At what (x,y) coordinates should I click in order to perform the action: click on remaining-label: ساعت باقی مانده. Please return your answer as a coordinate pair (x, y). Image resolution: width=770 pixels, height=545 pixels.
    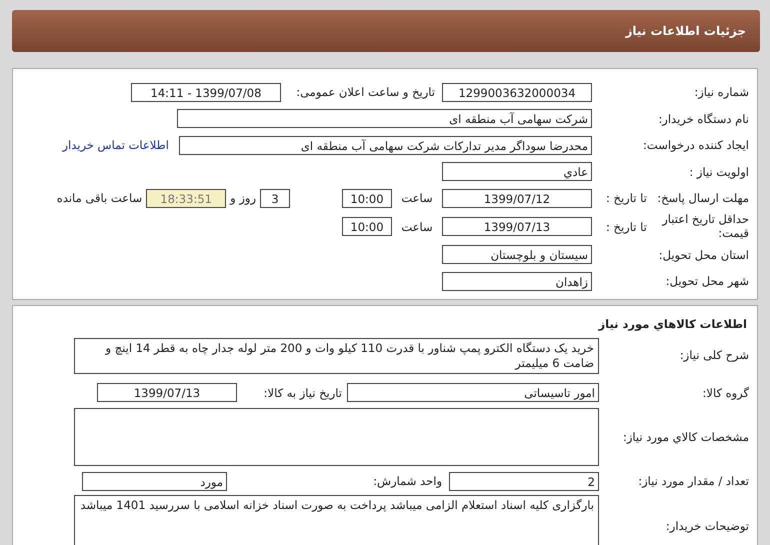
    Looking at the image, I should click on (99, 198).